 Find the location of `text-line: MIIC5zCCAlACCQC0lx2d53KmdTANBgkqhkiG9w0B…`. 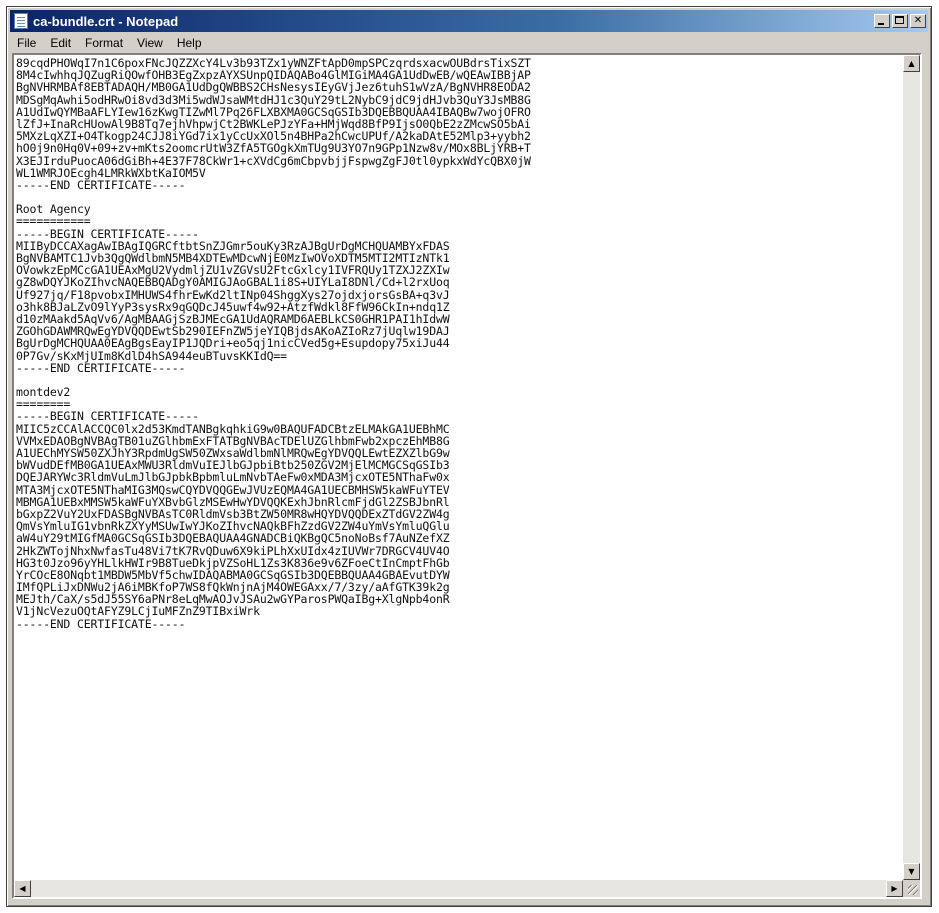

text-line: MIIC5zCCAlACCQC0lx2d53KmdTANBgkqhkiG9w0B… is located at coordinates (233, 428).